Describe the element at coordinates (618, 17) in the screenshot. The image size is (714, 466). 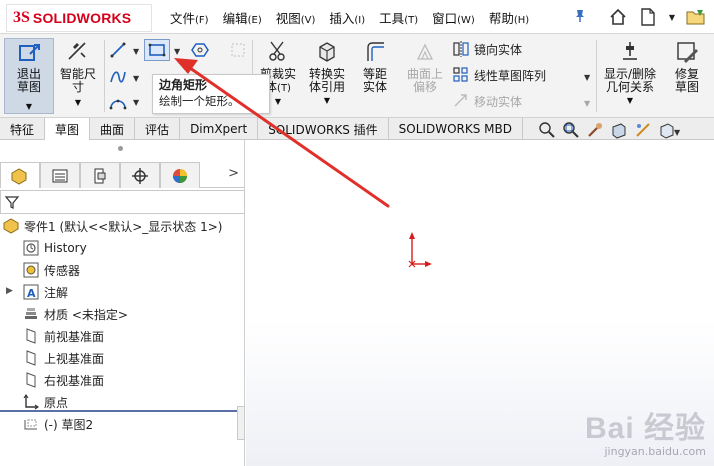
I see `home-icon` at that location.